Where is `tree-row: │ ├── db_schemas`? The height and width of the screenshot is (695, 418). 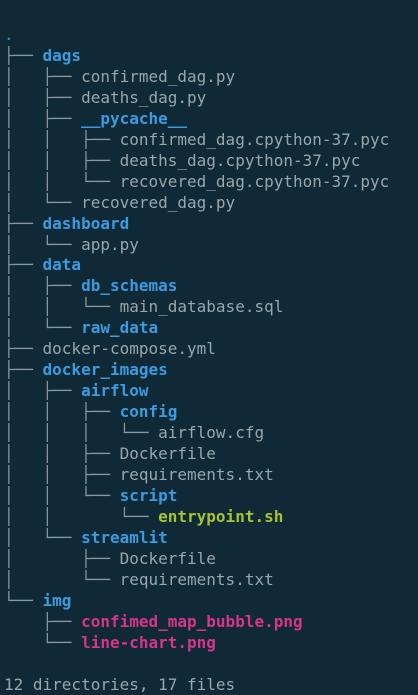
tree-row: │ ├── db_schemas is located at coordinates (90, 285).